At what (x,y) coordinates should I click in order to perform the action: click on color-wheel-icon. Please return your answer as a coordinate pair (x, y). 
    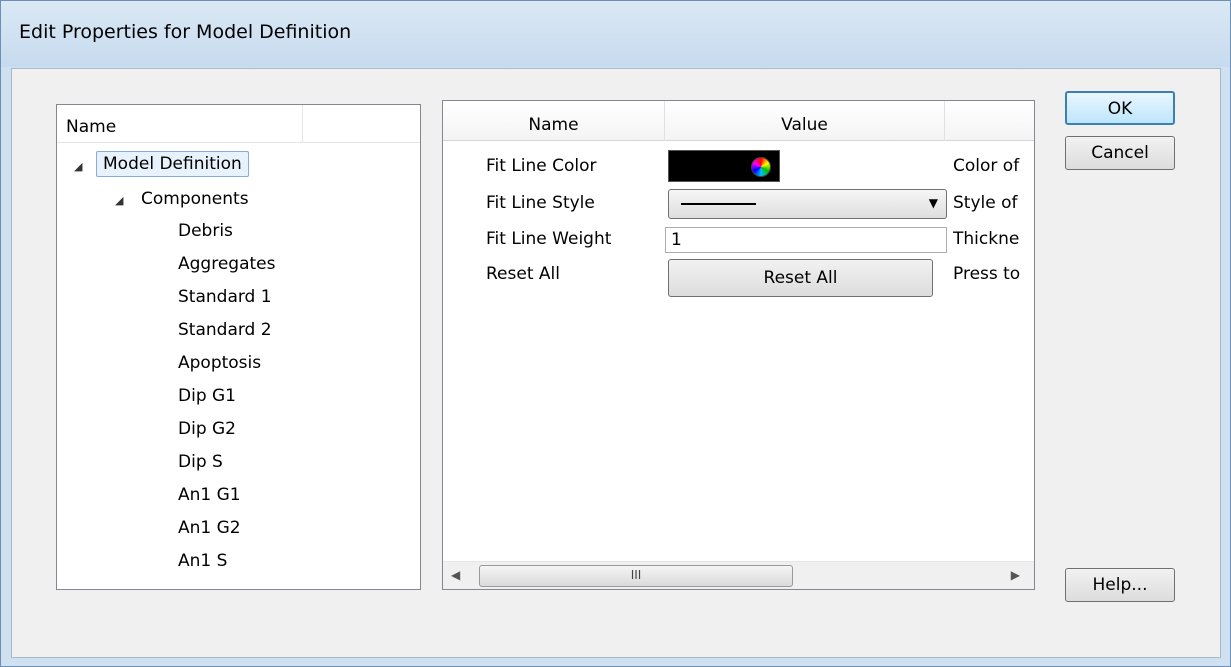
    Looking at the image, I should click on (761, 167).